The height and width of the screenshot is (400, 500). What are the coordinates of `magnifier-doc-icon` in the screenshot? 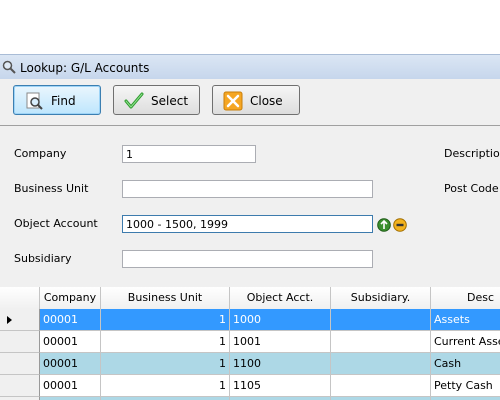 It's located at (34, 101).